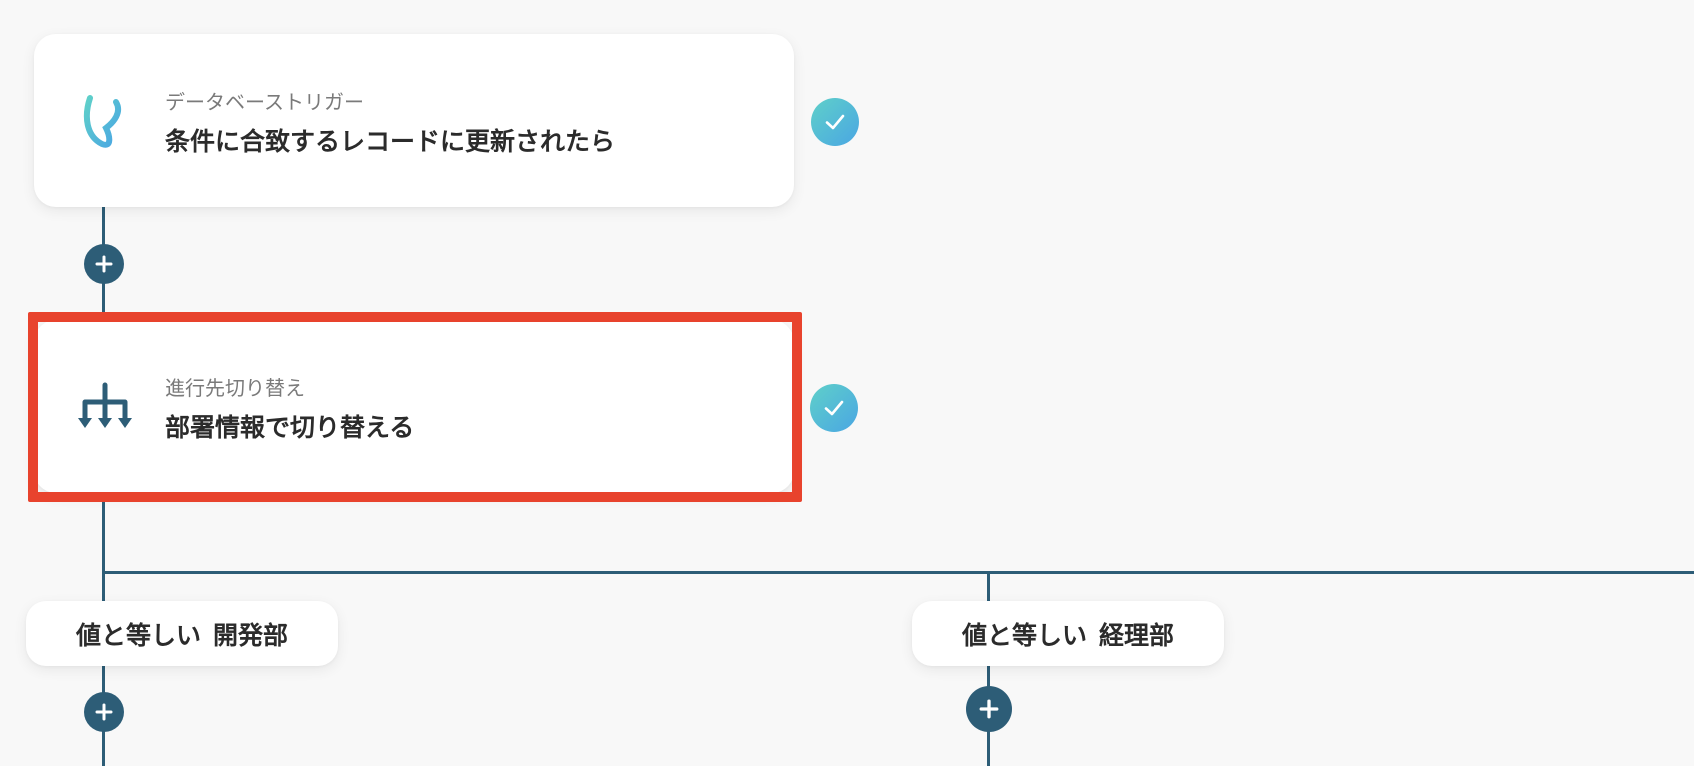 This screenshot has height=766, width=1694. I want to click on connector-line-branch-2-top, so click(988, 586).